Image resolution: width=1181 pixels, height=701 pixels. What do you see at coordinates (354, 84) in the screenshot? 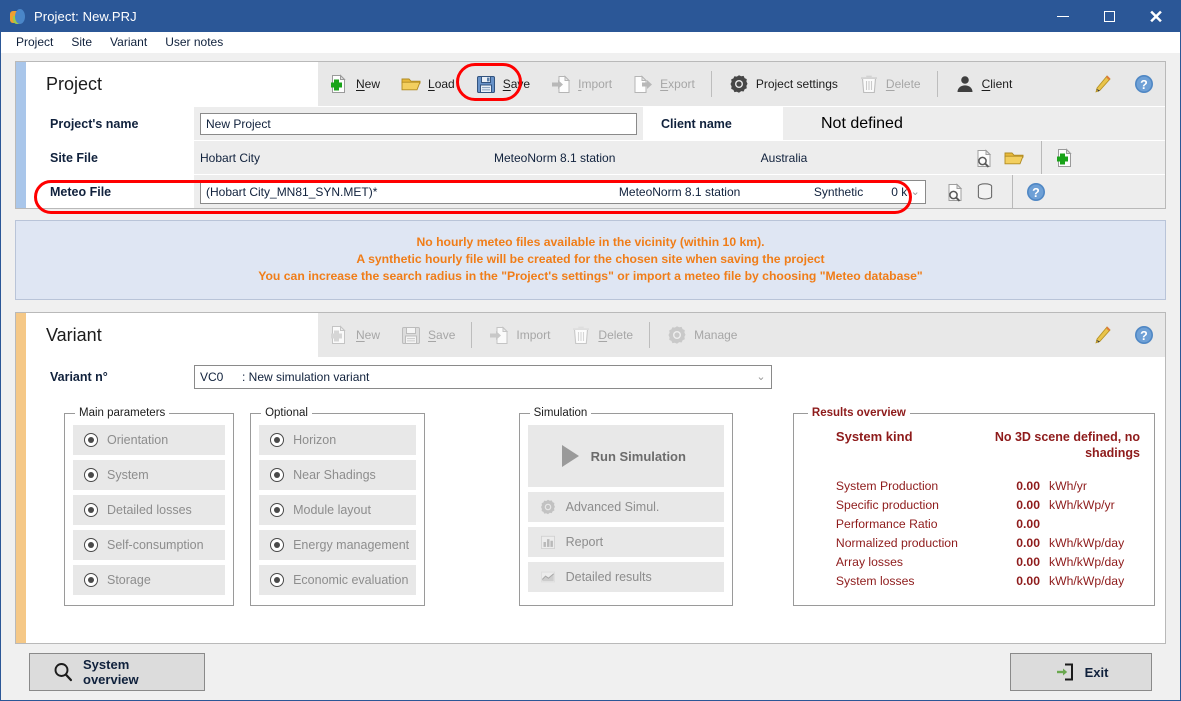
I see `project-new-button: New` at bounding box center [354, 84].